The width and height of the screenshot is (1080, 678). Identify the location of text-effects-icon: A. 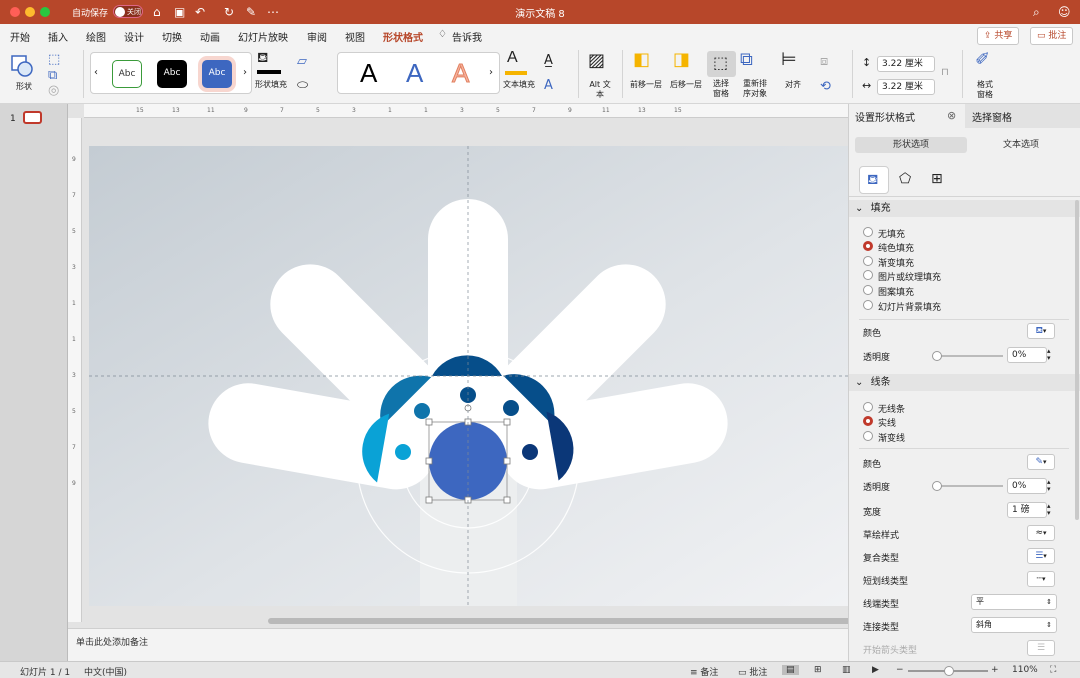
(548, 86).